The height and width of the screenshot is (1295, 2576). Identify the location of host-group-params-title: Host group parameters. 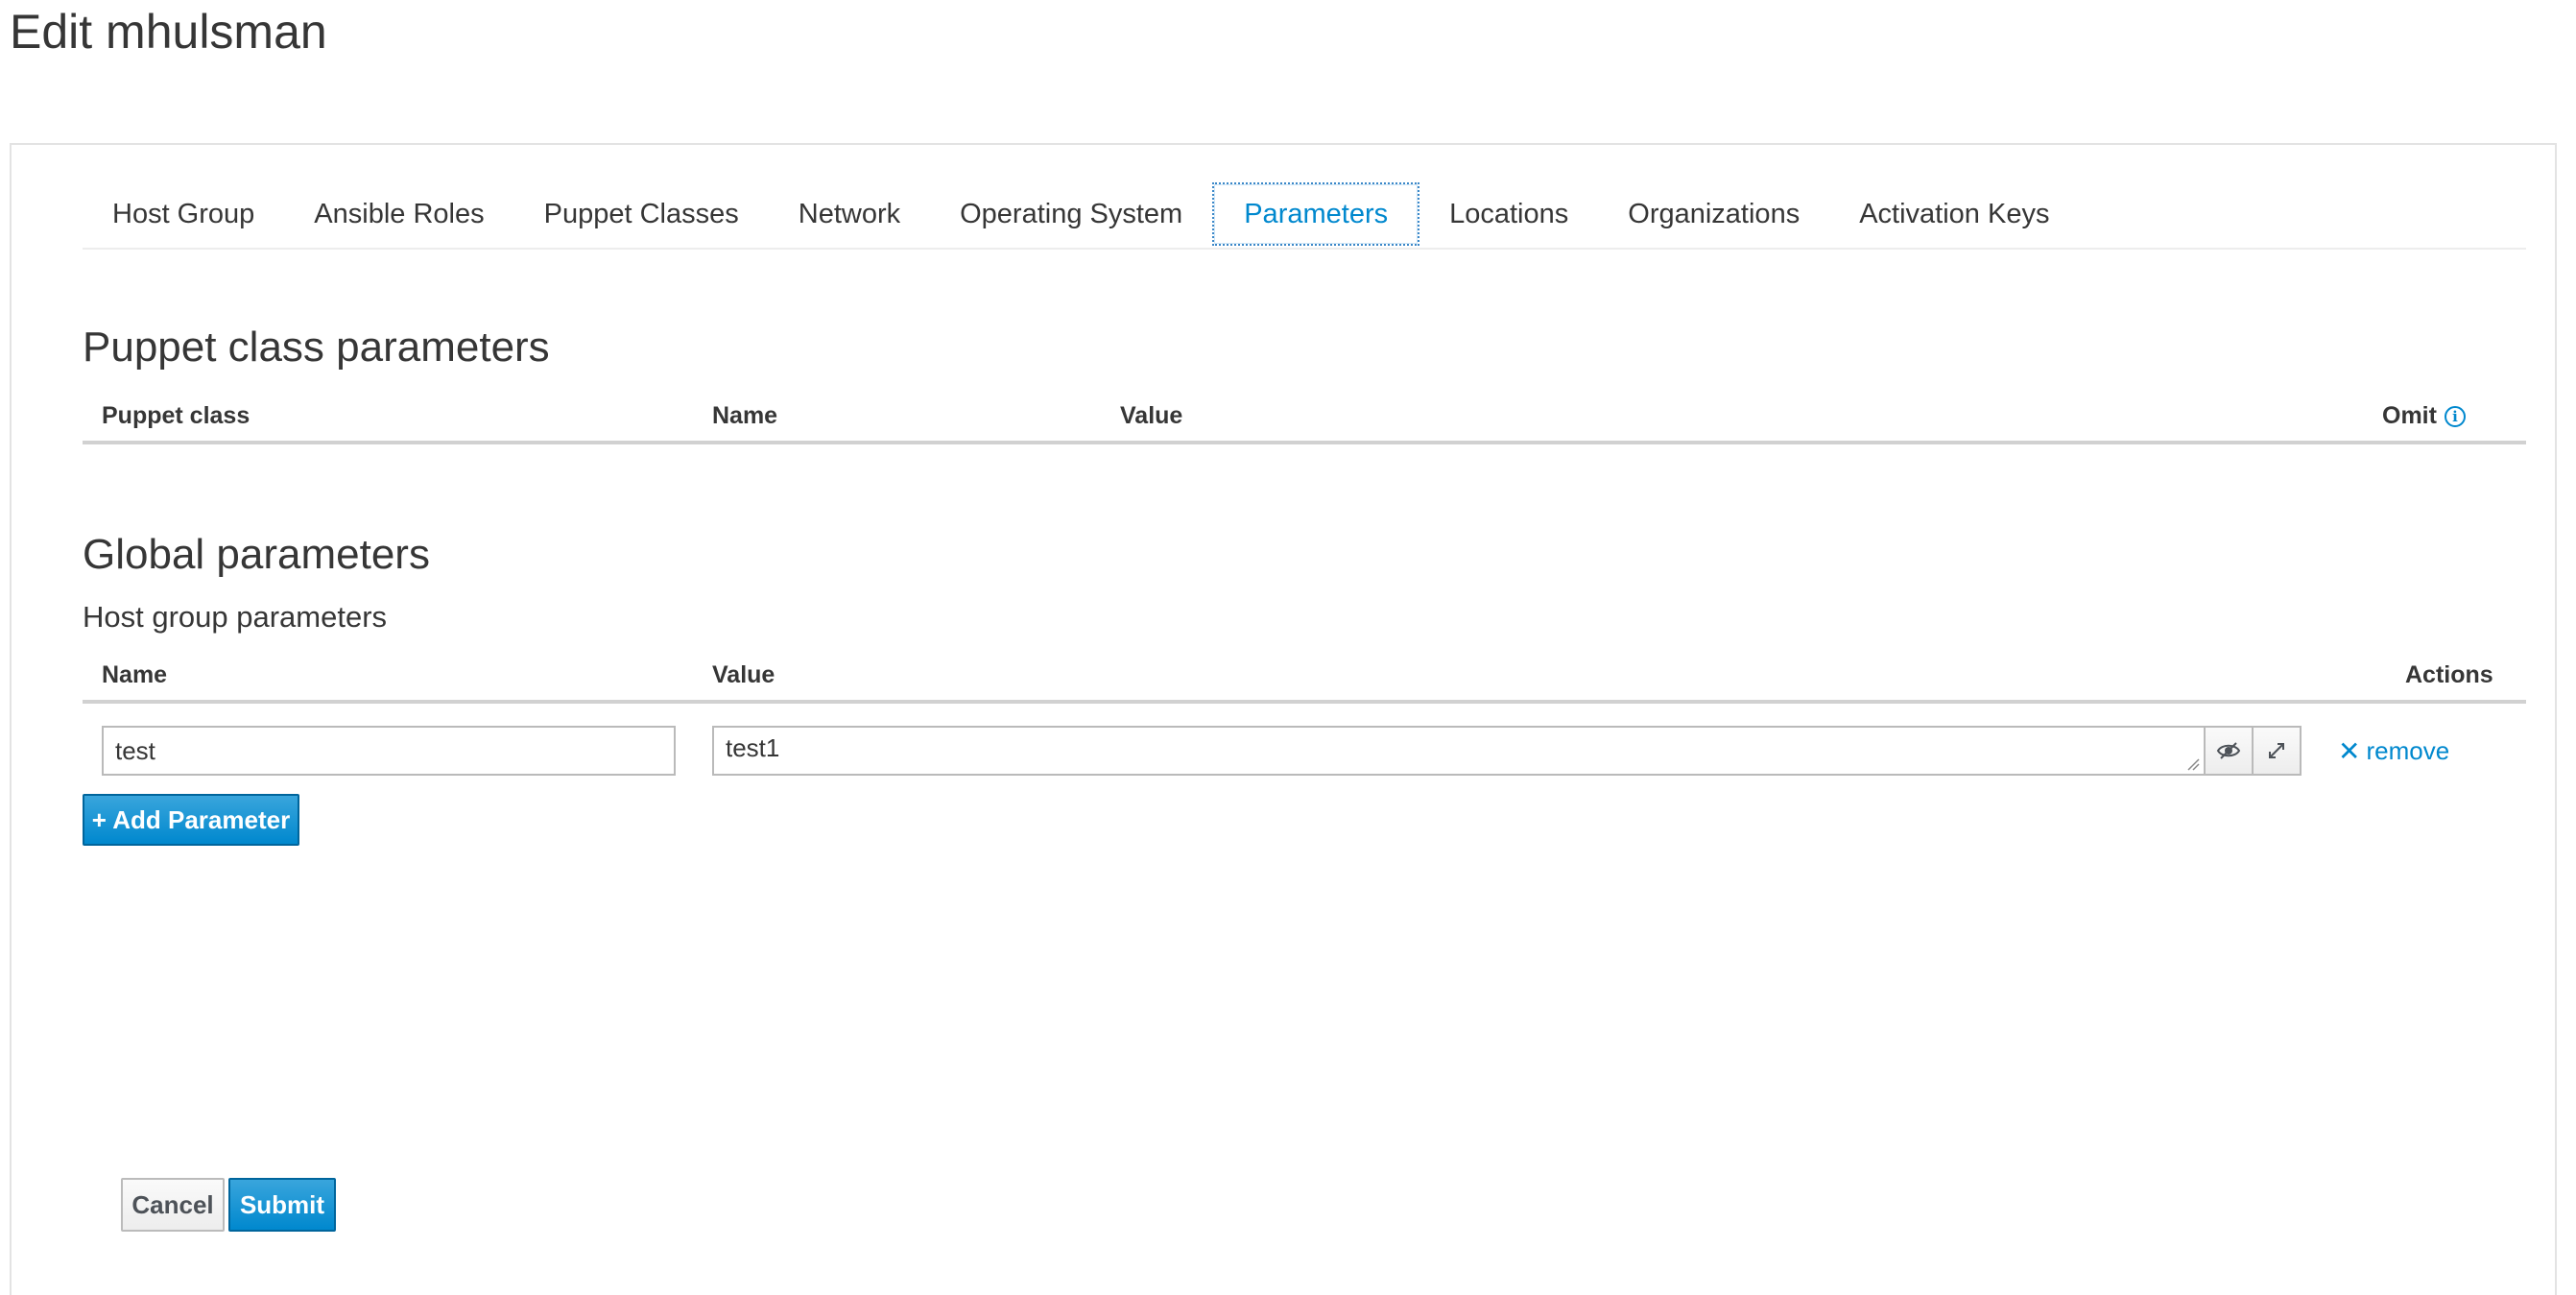
(235, 617).